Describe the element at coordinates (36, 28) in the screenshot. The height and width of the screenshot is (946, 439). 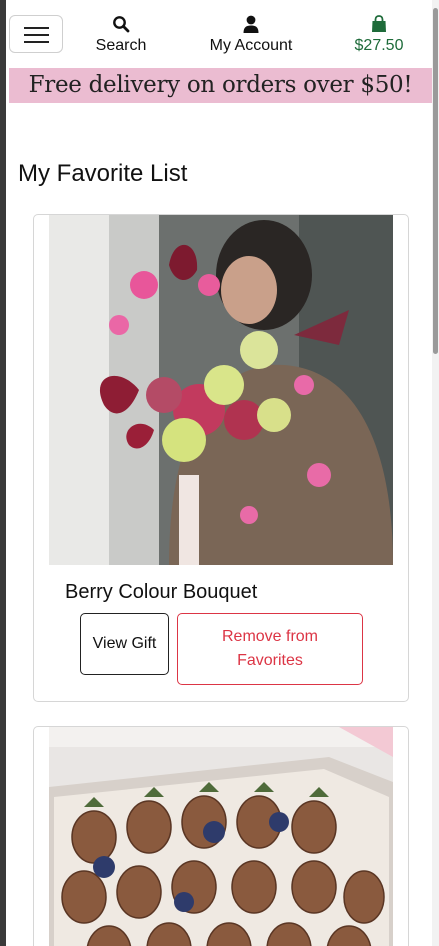
I see `hamburger-menu-icon` at that location.